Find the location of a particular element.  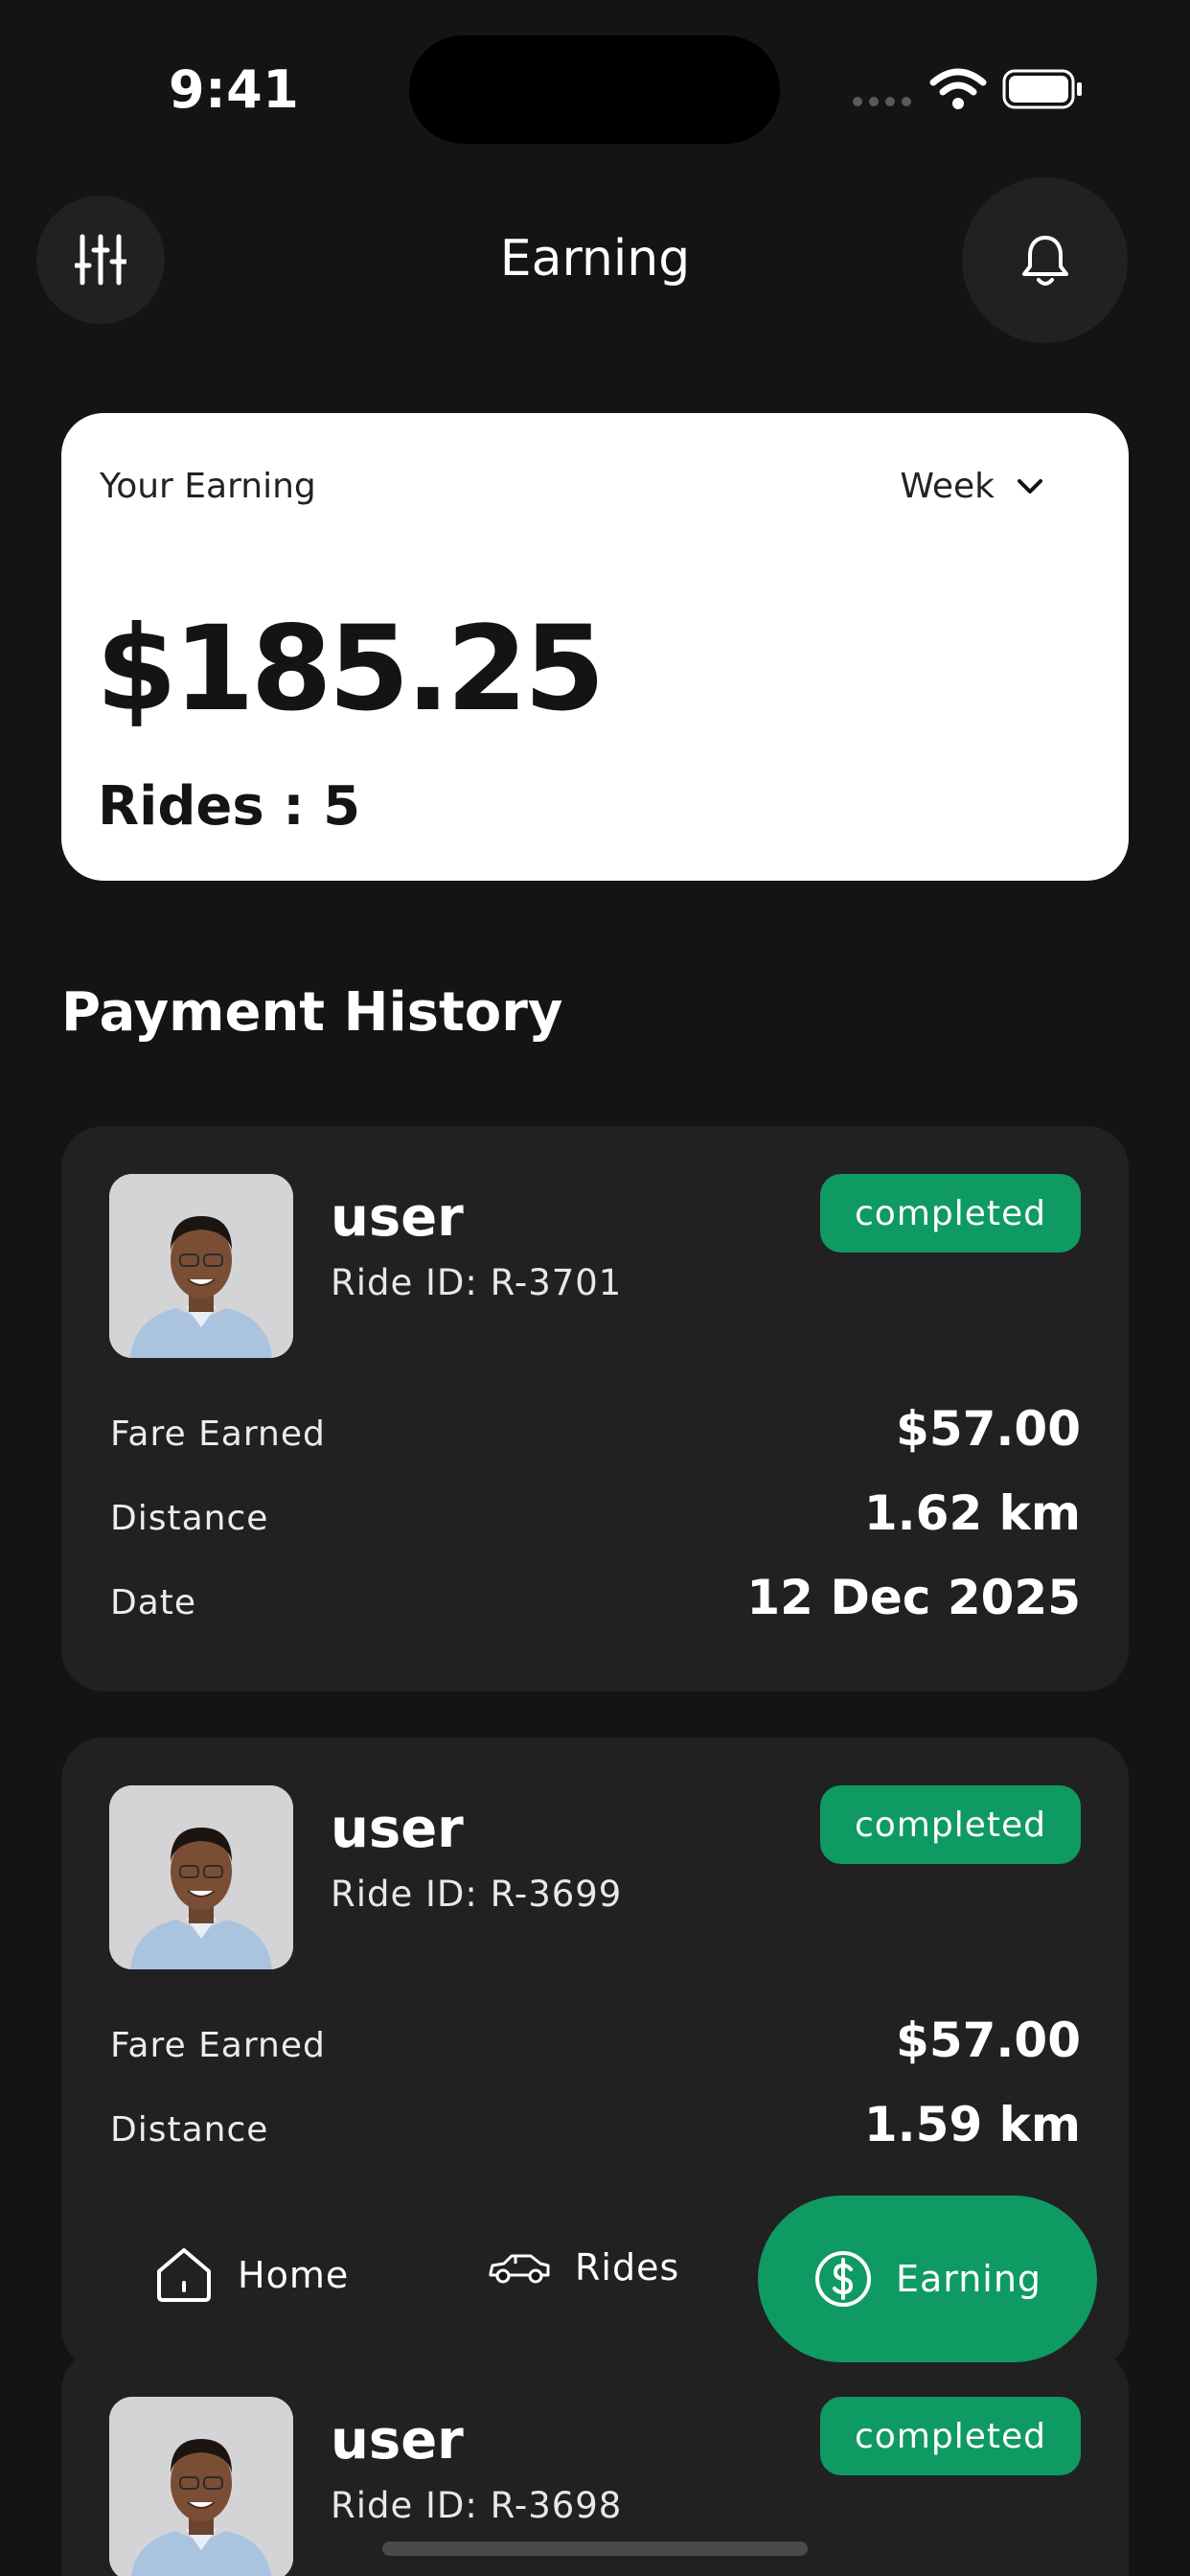

battery-icon is located at coordinates (1043, 91).